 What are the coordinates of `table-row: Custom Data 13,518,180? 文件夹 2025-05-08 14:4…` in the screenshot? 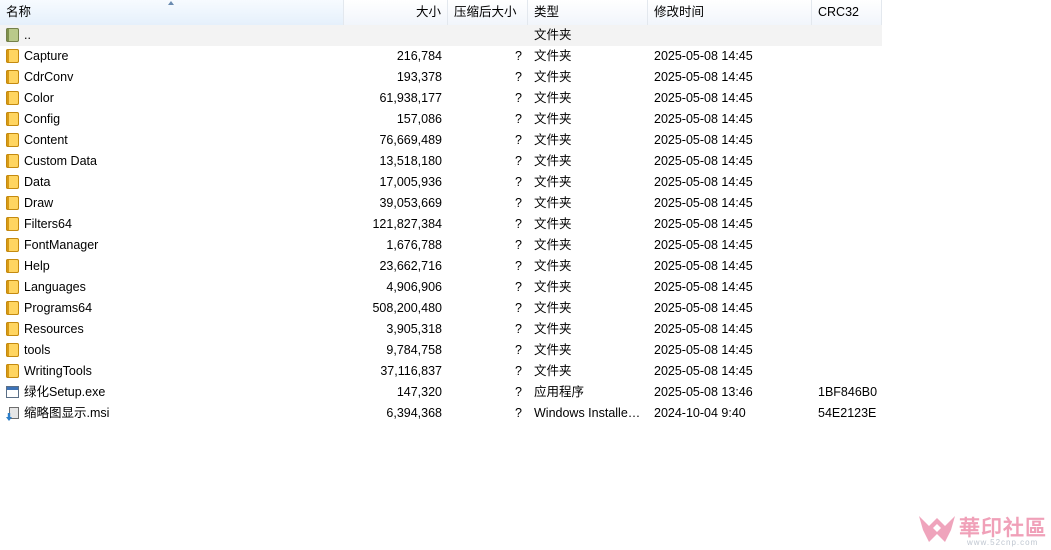 It's located at (441, 161).